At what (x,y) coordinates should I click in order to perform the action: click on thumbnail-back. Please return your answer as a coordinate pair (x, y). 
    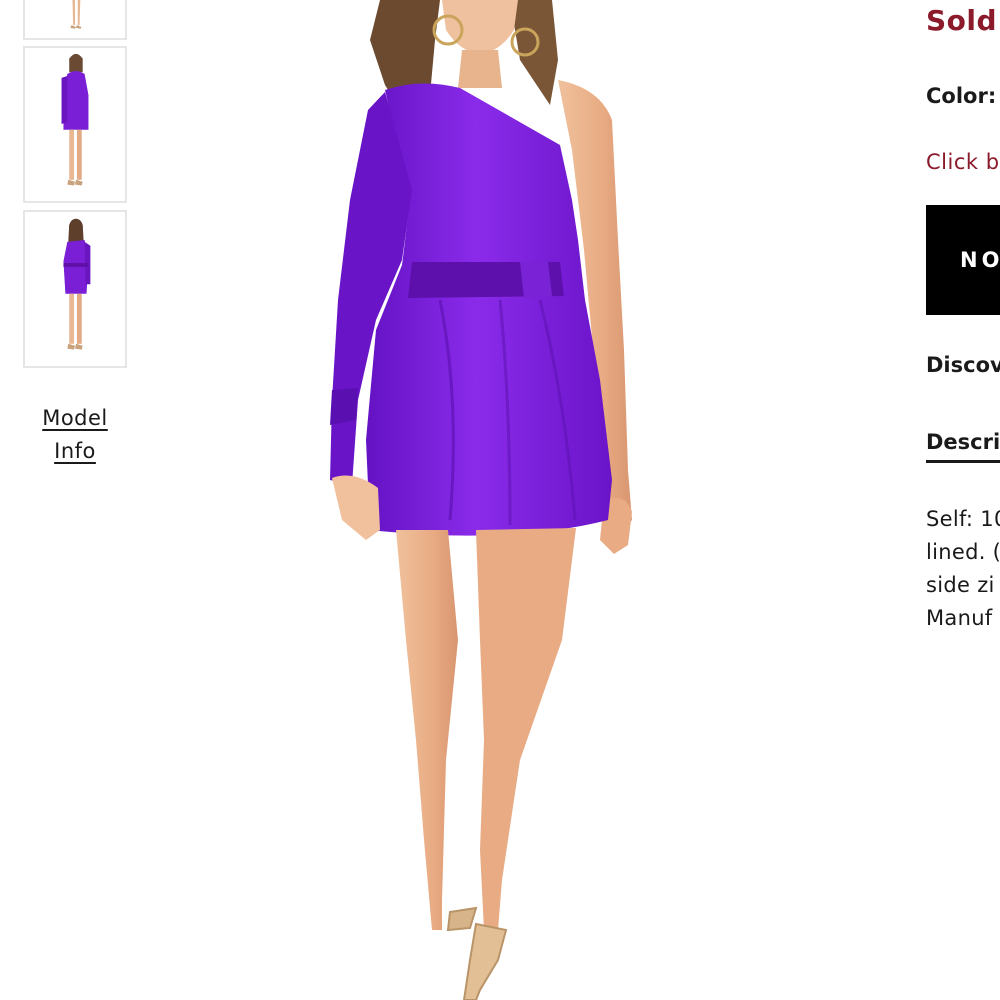
    Looking at the image, I should click on (75, 289).